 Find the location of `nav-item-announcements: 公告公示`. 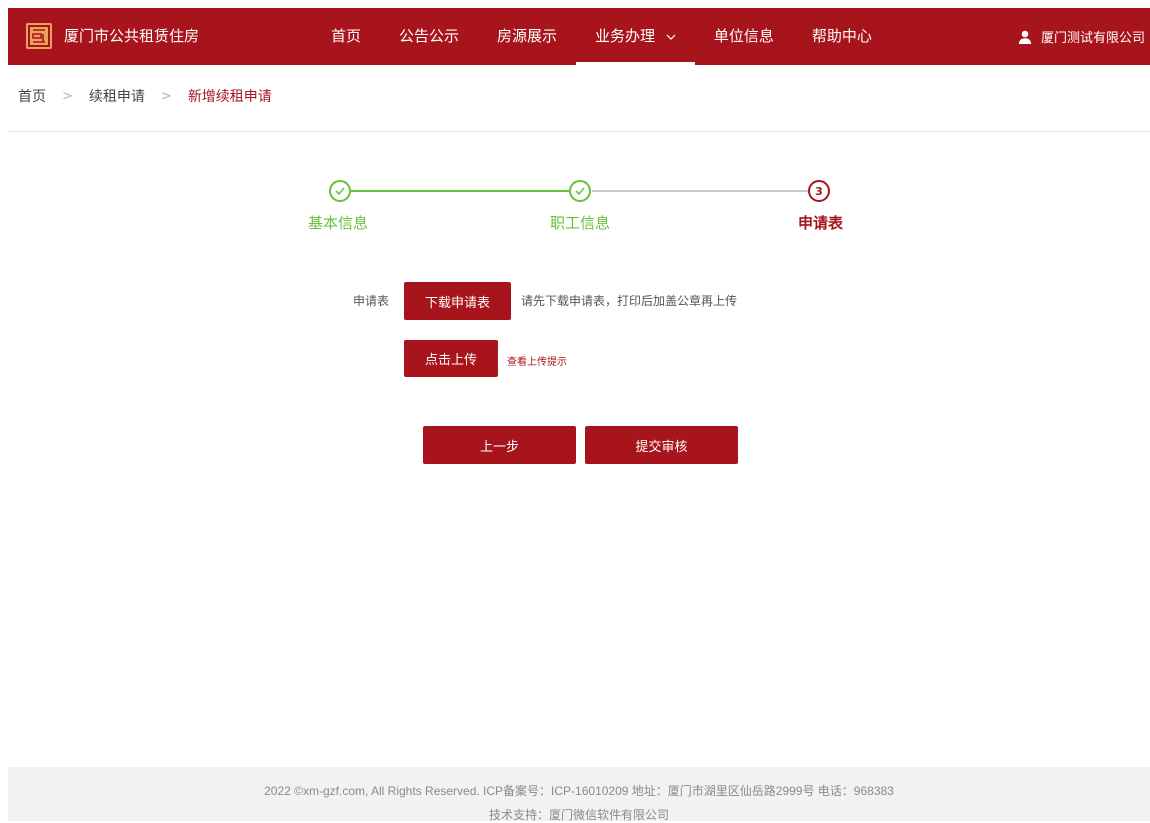

nav-item-announcements: 公告公示 is located at coordinates (429, 36).